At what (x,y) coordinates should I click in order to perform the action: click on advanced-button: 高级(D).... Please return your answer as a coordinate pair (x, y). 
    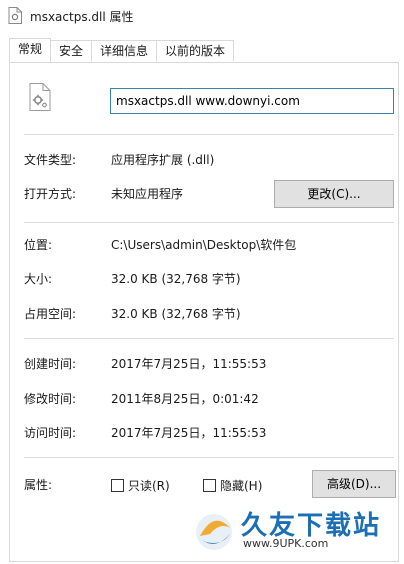
    Looking at the image, I should click on (354, 484).